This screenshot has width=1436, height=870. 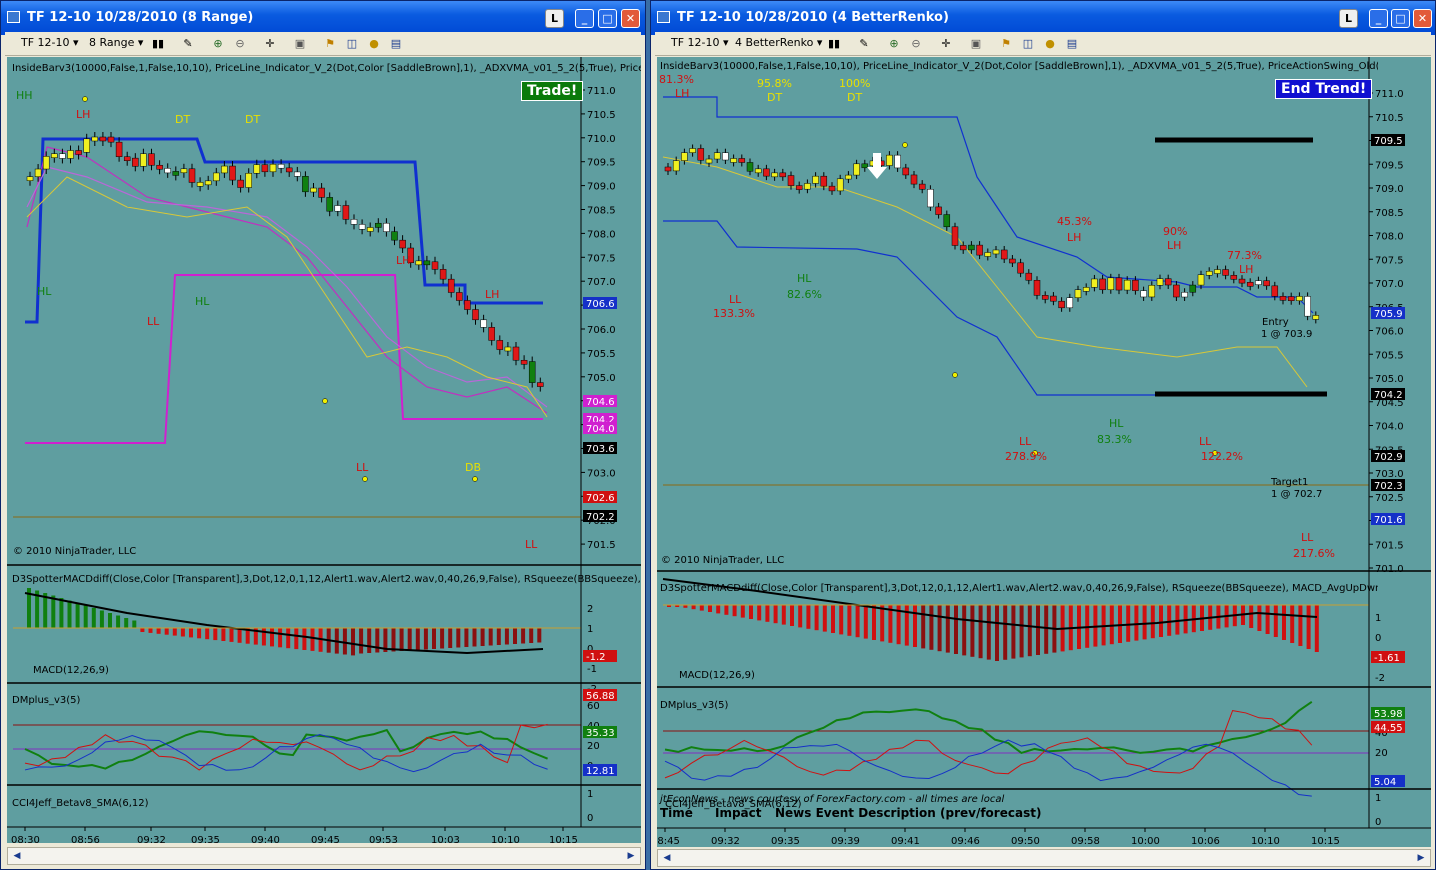 I want to click on time-tick-label: 09:35, so click(x=205, y=839).